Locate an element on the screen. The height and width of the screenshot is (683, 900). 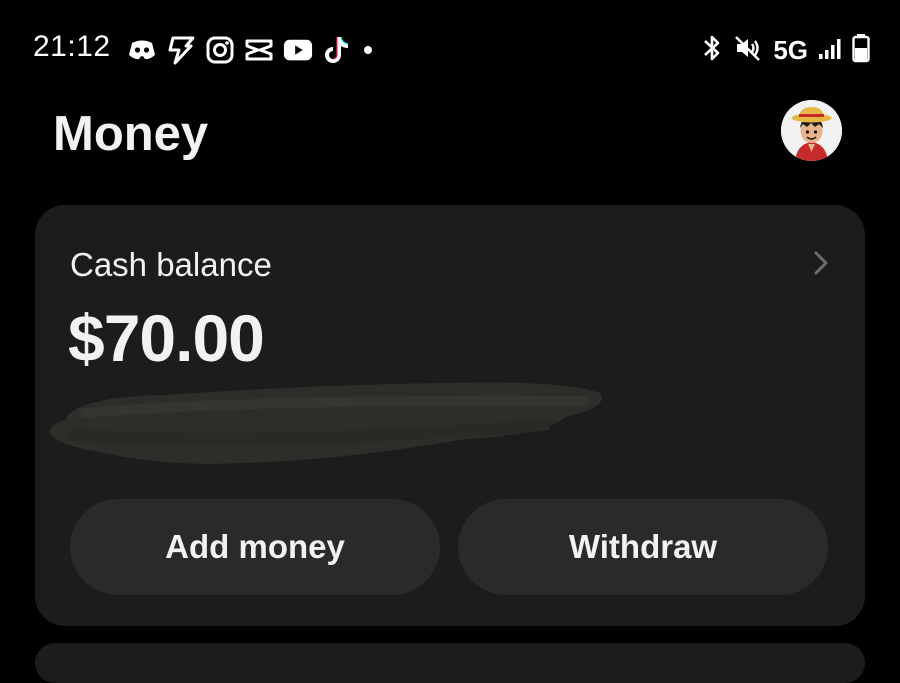
network-label: 5G is located at coordinates (790, 49).